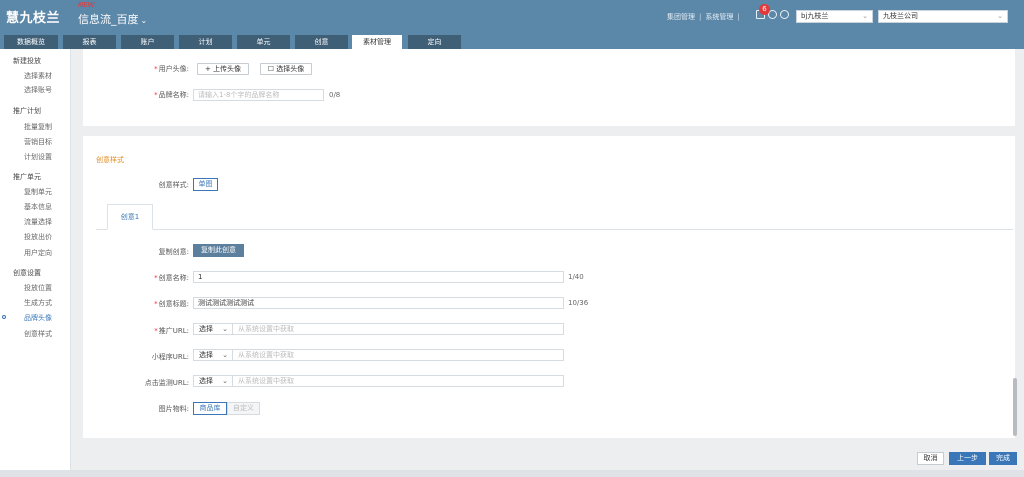 This screenshot has height=477, width=1024. I want to click on creative-name-input: 1, so click(378, 277).